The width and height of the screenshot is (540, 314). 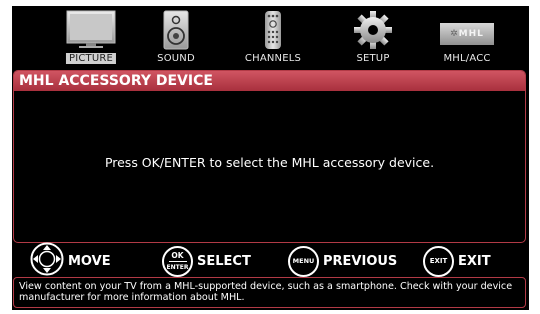 I want to click on tab-sound: SOUND, so click(x=176, y=36).